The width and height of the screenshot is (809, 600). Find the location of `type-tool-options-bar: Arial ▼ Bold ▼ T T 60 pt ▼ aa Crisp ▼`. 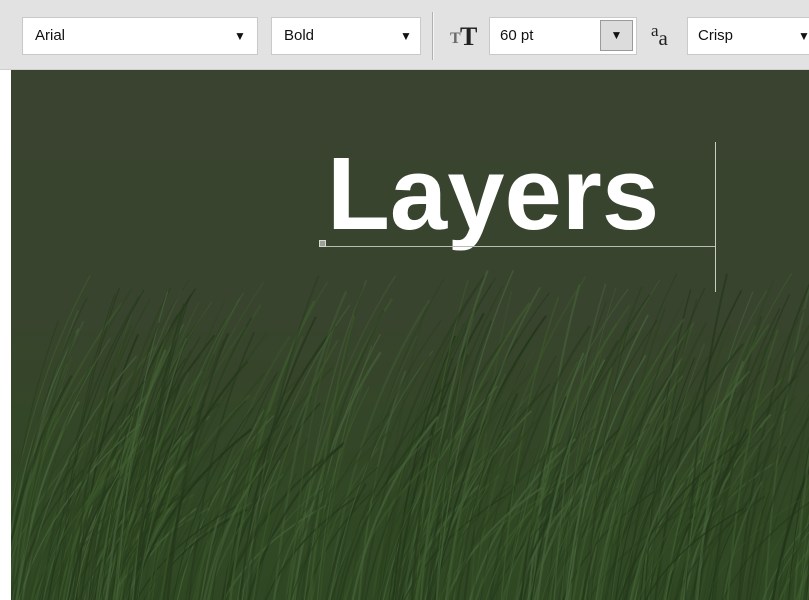

type-tool-options-bar: Arial ▼ Bold ▼ T T 60 pt ▼ aa Crisp ▼ is located at coordinates (404, 35).